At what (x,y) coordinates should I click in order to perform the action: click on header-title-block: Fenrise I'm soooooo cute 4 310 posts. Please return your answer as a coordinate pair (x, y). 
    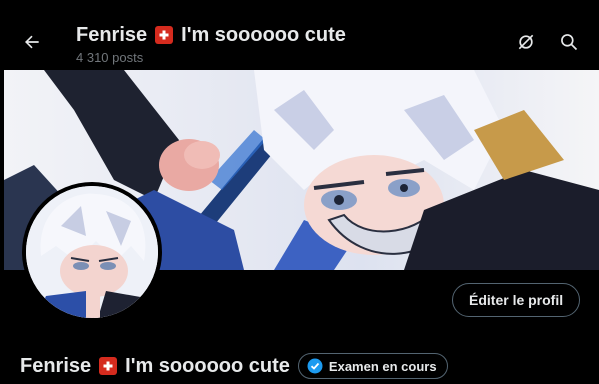
    Looking at the image, I should click on (211, 44).